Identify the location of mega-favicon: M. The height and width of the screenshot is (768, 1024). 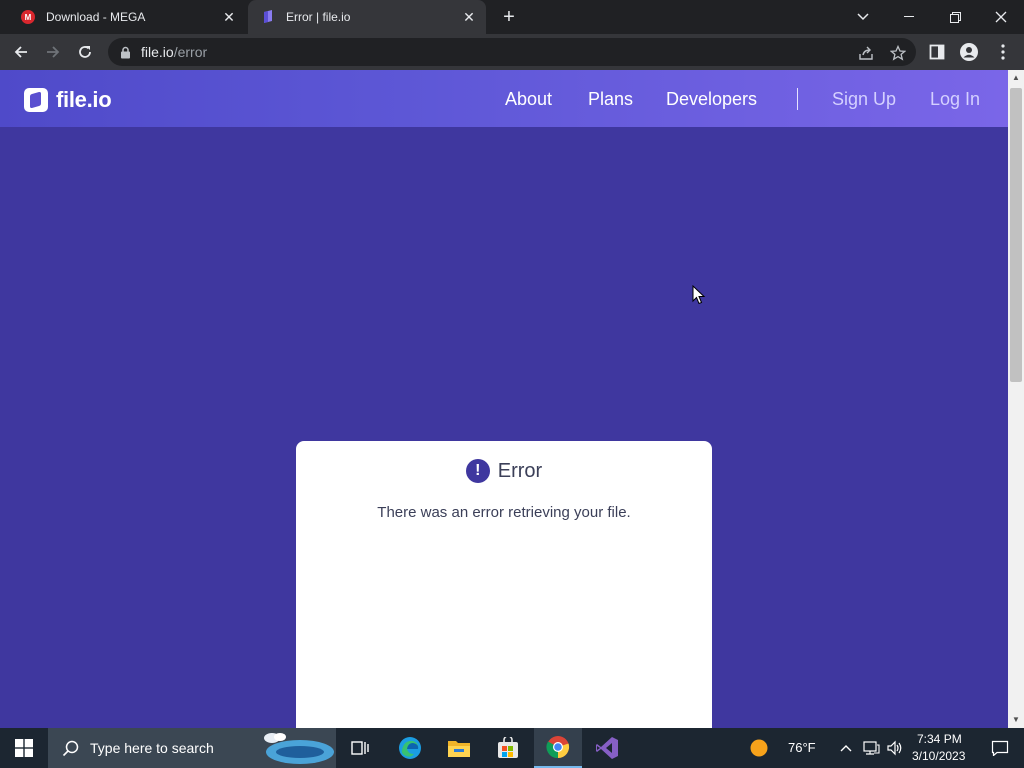
(28, 17).